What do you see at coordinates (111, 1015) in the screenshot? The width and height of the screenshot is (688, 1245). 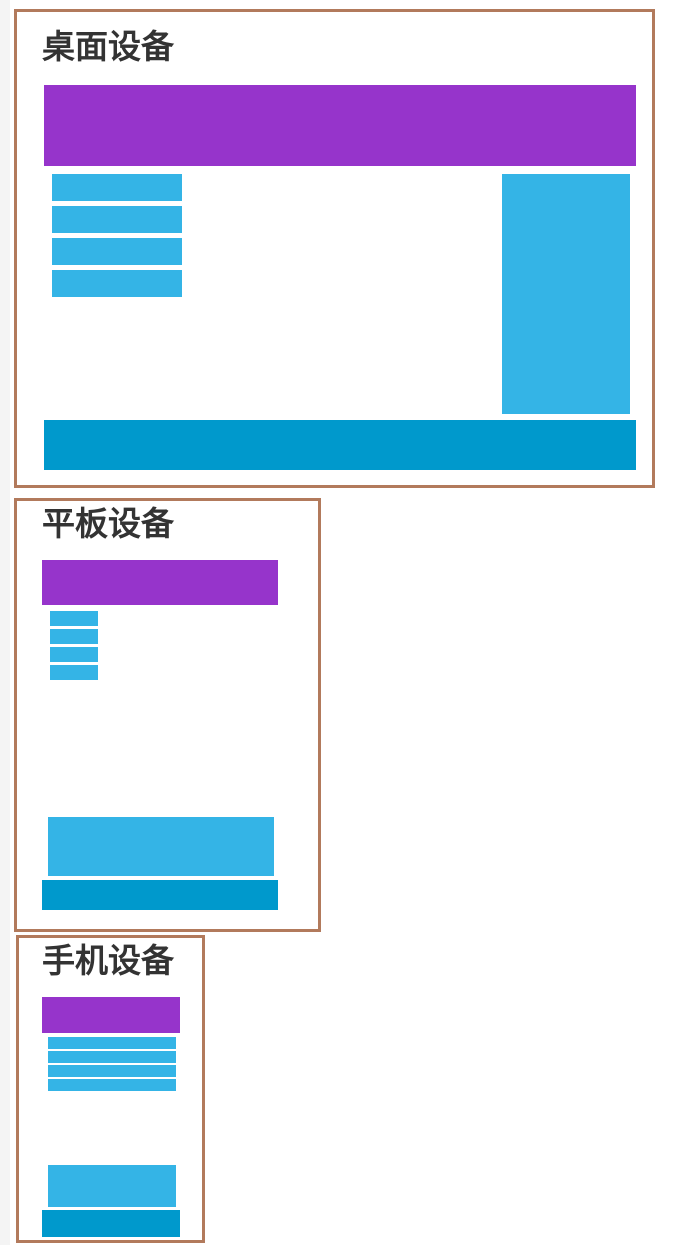 I see `mobile-header-block` at bounding box center [111, 1015].